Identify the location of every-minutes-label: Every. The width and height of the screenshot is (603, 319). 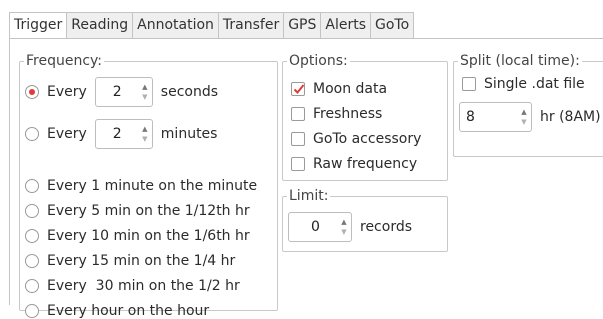
(67, 134).